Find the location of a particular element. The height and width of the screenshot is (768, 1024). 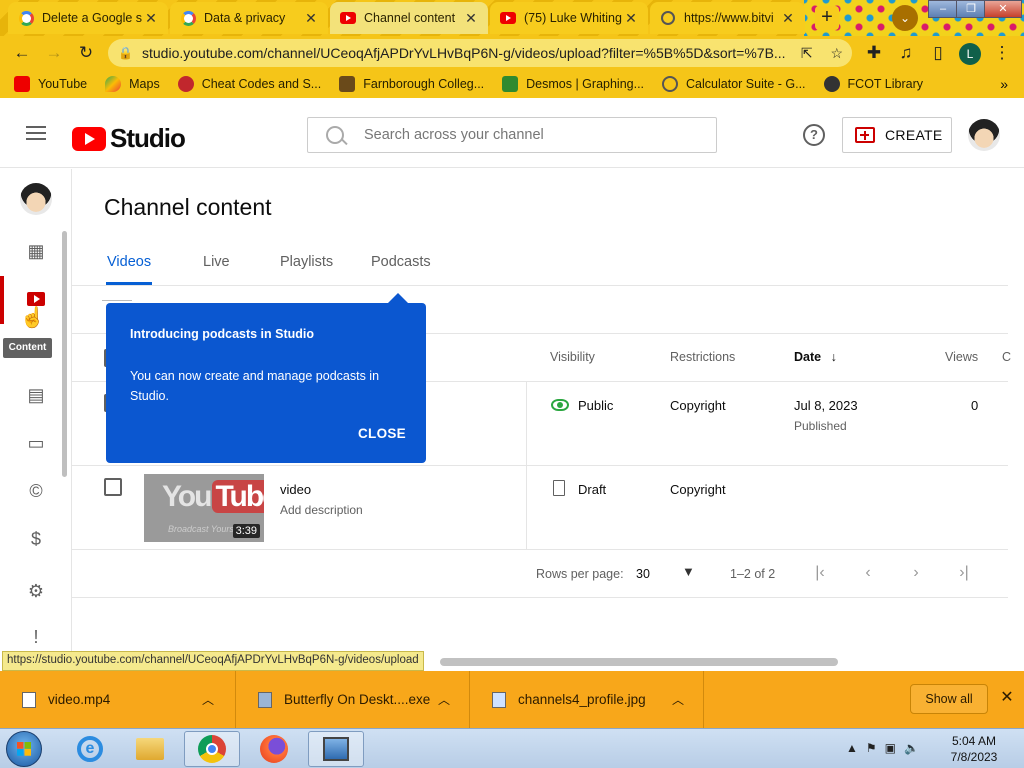

comments-icon: ▤ is located at coordinates (36, 395).